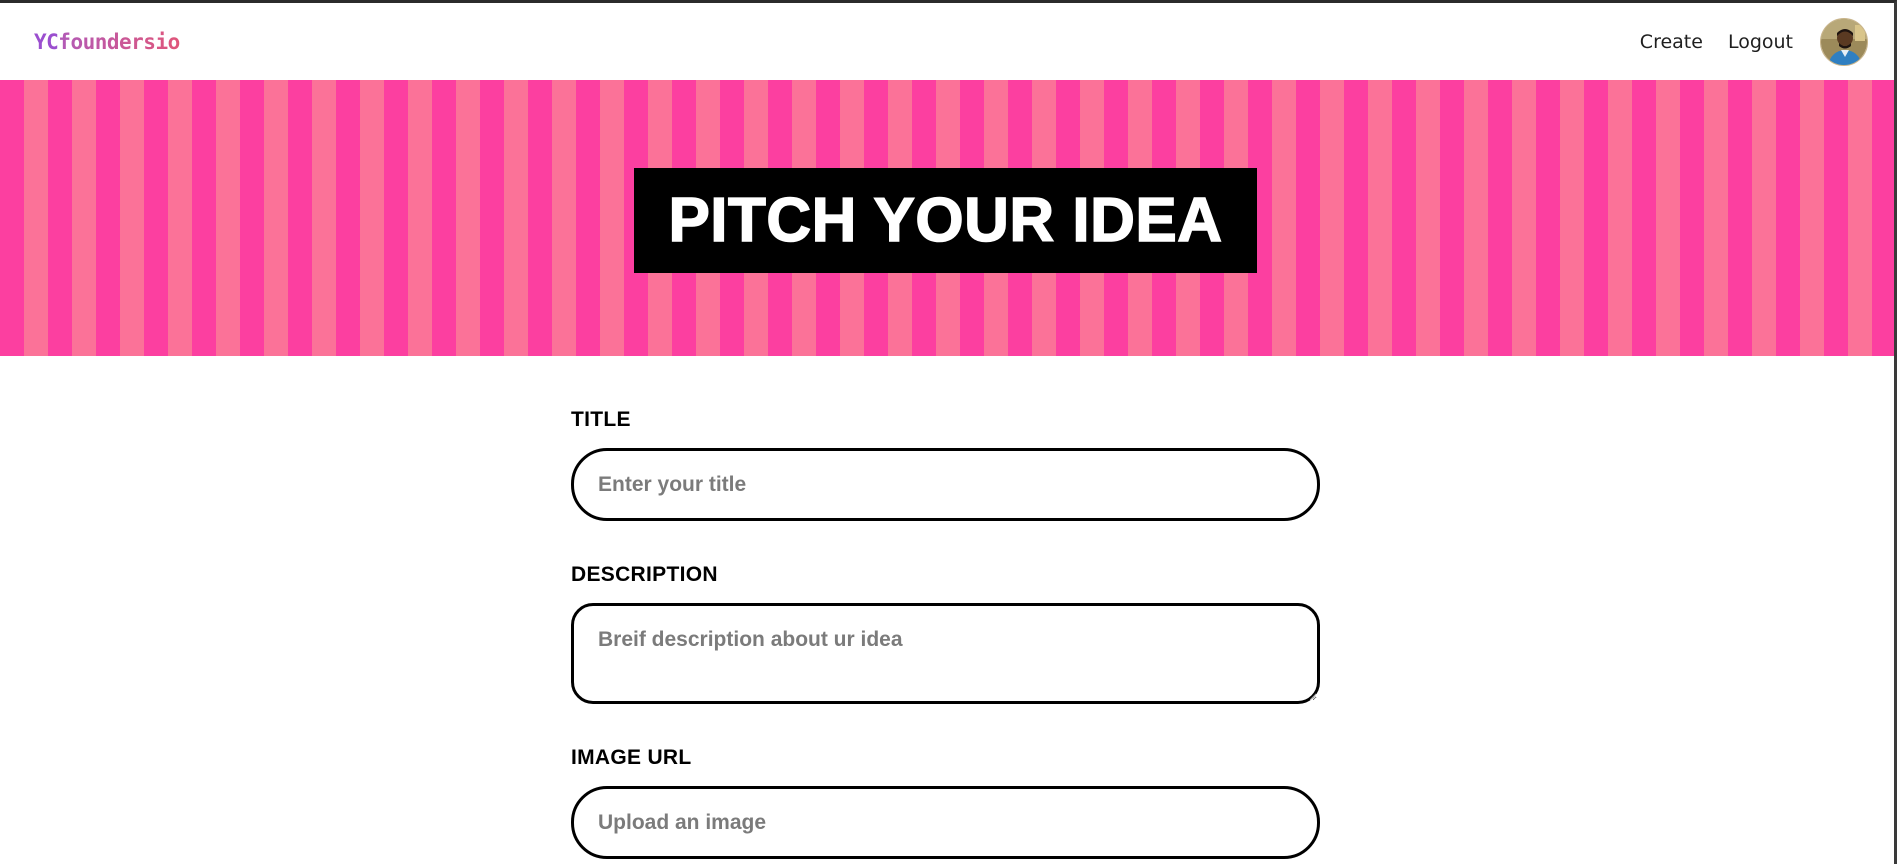 The image size is (1897, 864). What do you see at coordinates (631, 757) in the screenshot?
I see `image-url-label: IMAGE URL` at bounding box center [631, 757].